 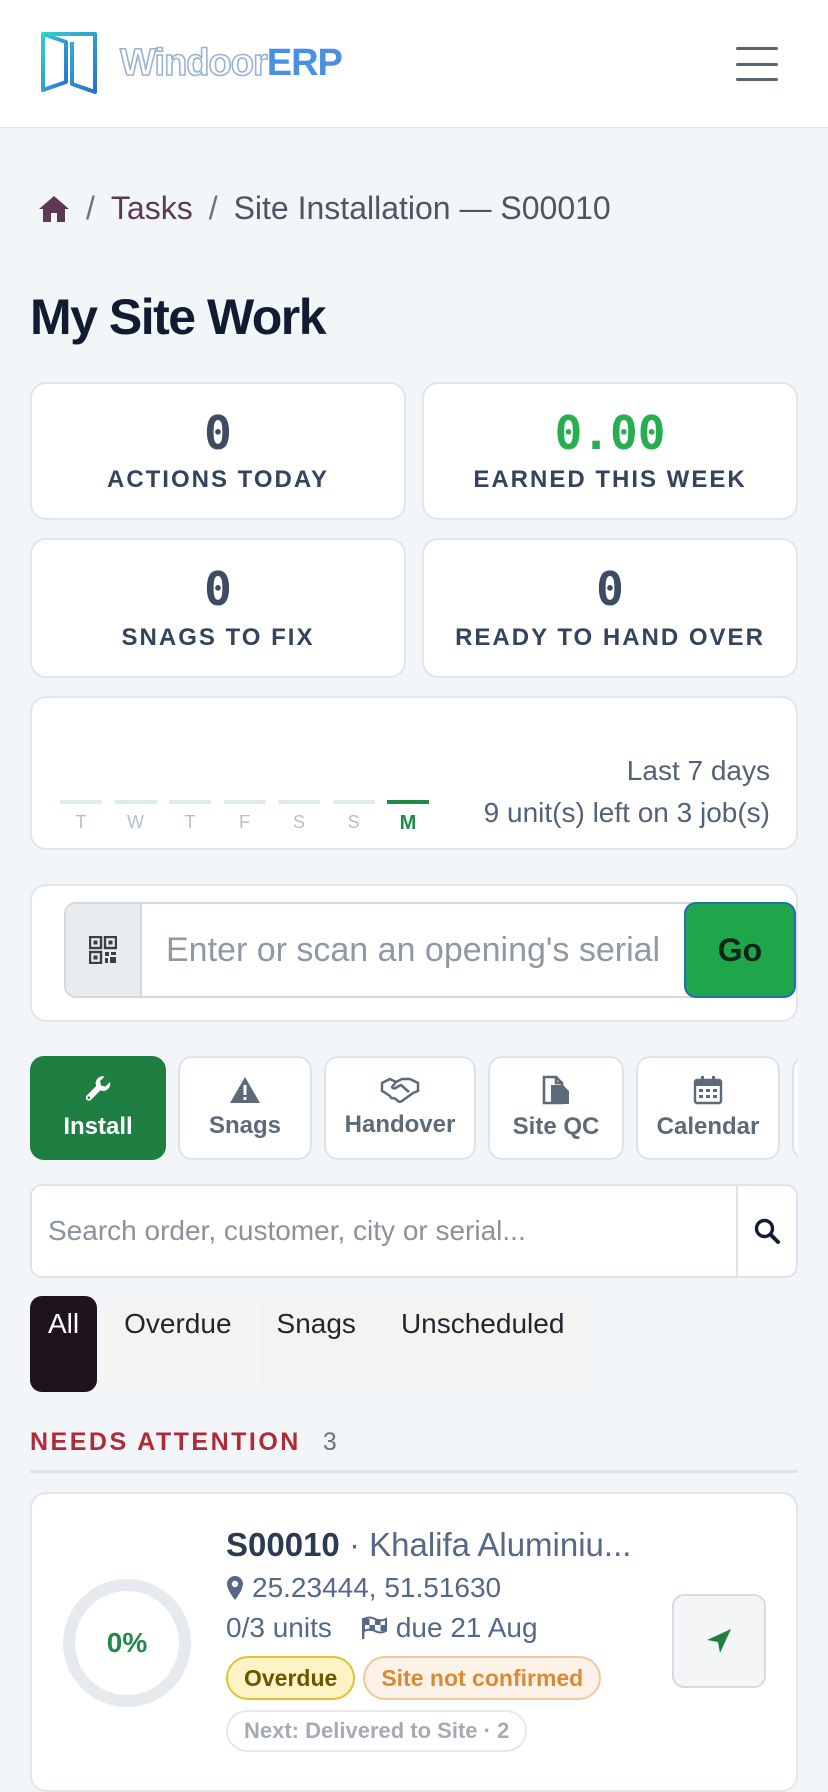 I want to click on tab-site-qc: Site QC, so click(x=556, y=1108).